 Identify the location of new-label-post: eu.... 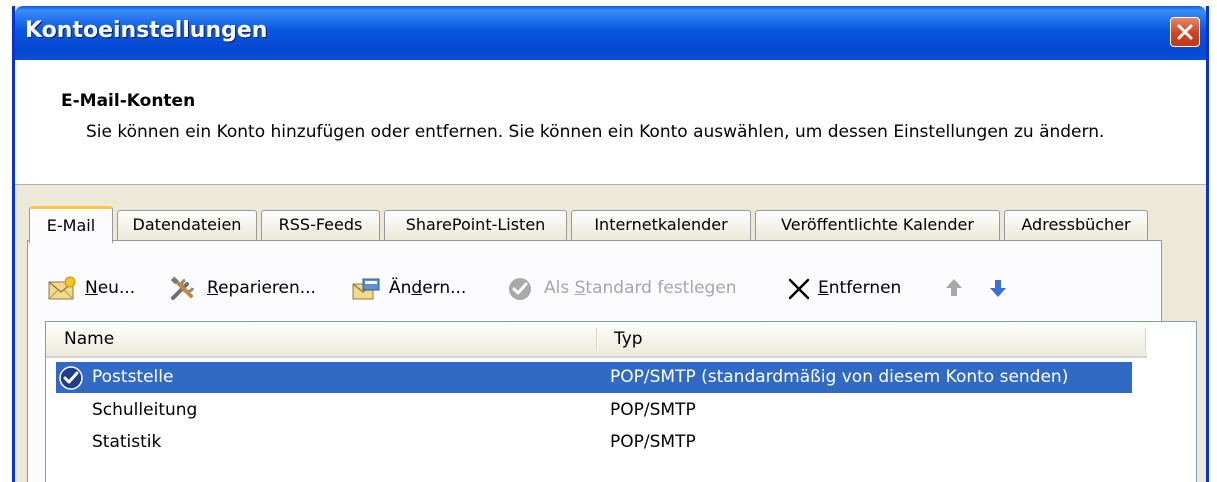
(116, 288).